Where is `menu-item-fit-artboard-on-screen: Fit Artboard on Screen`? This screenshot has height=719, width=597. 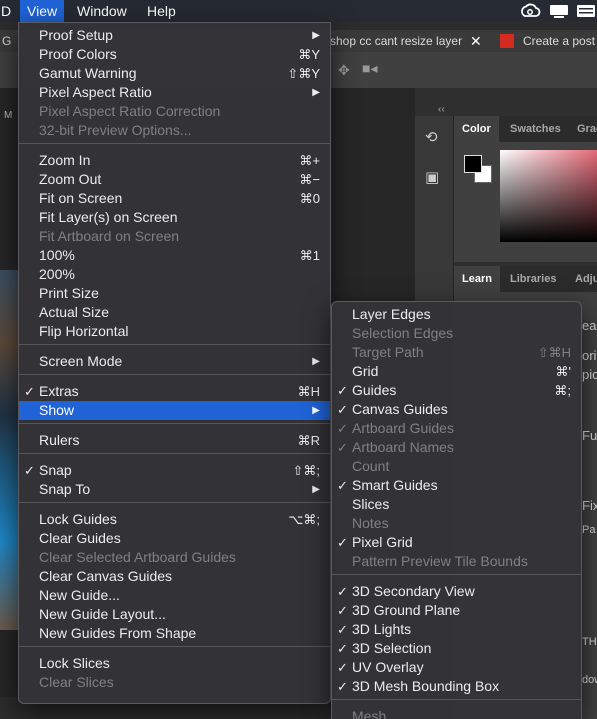
menu-item-fit-artboard-on-screen: Fit Artboard on Screen is located at coordinates (174, 236).